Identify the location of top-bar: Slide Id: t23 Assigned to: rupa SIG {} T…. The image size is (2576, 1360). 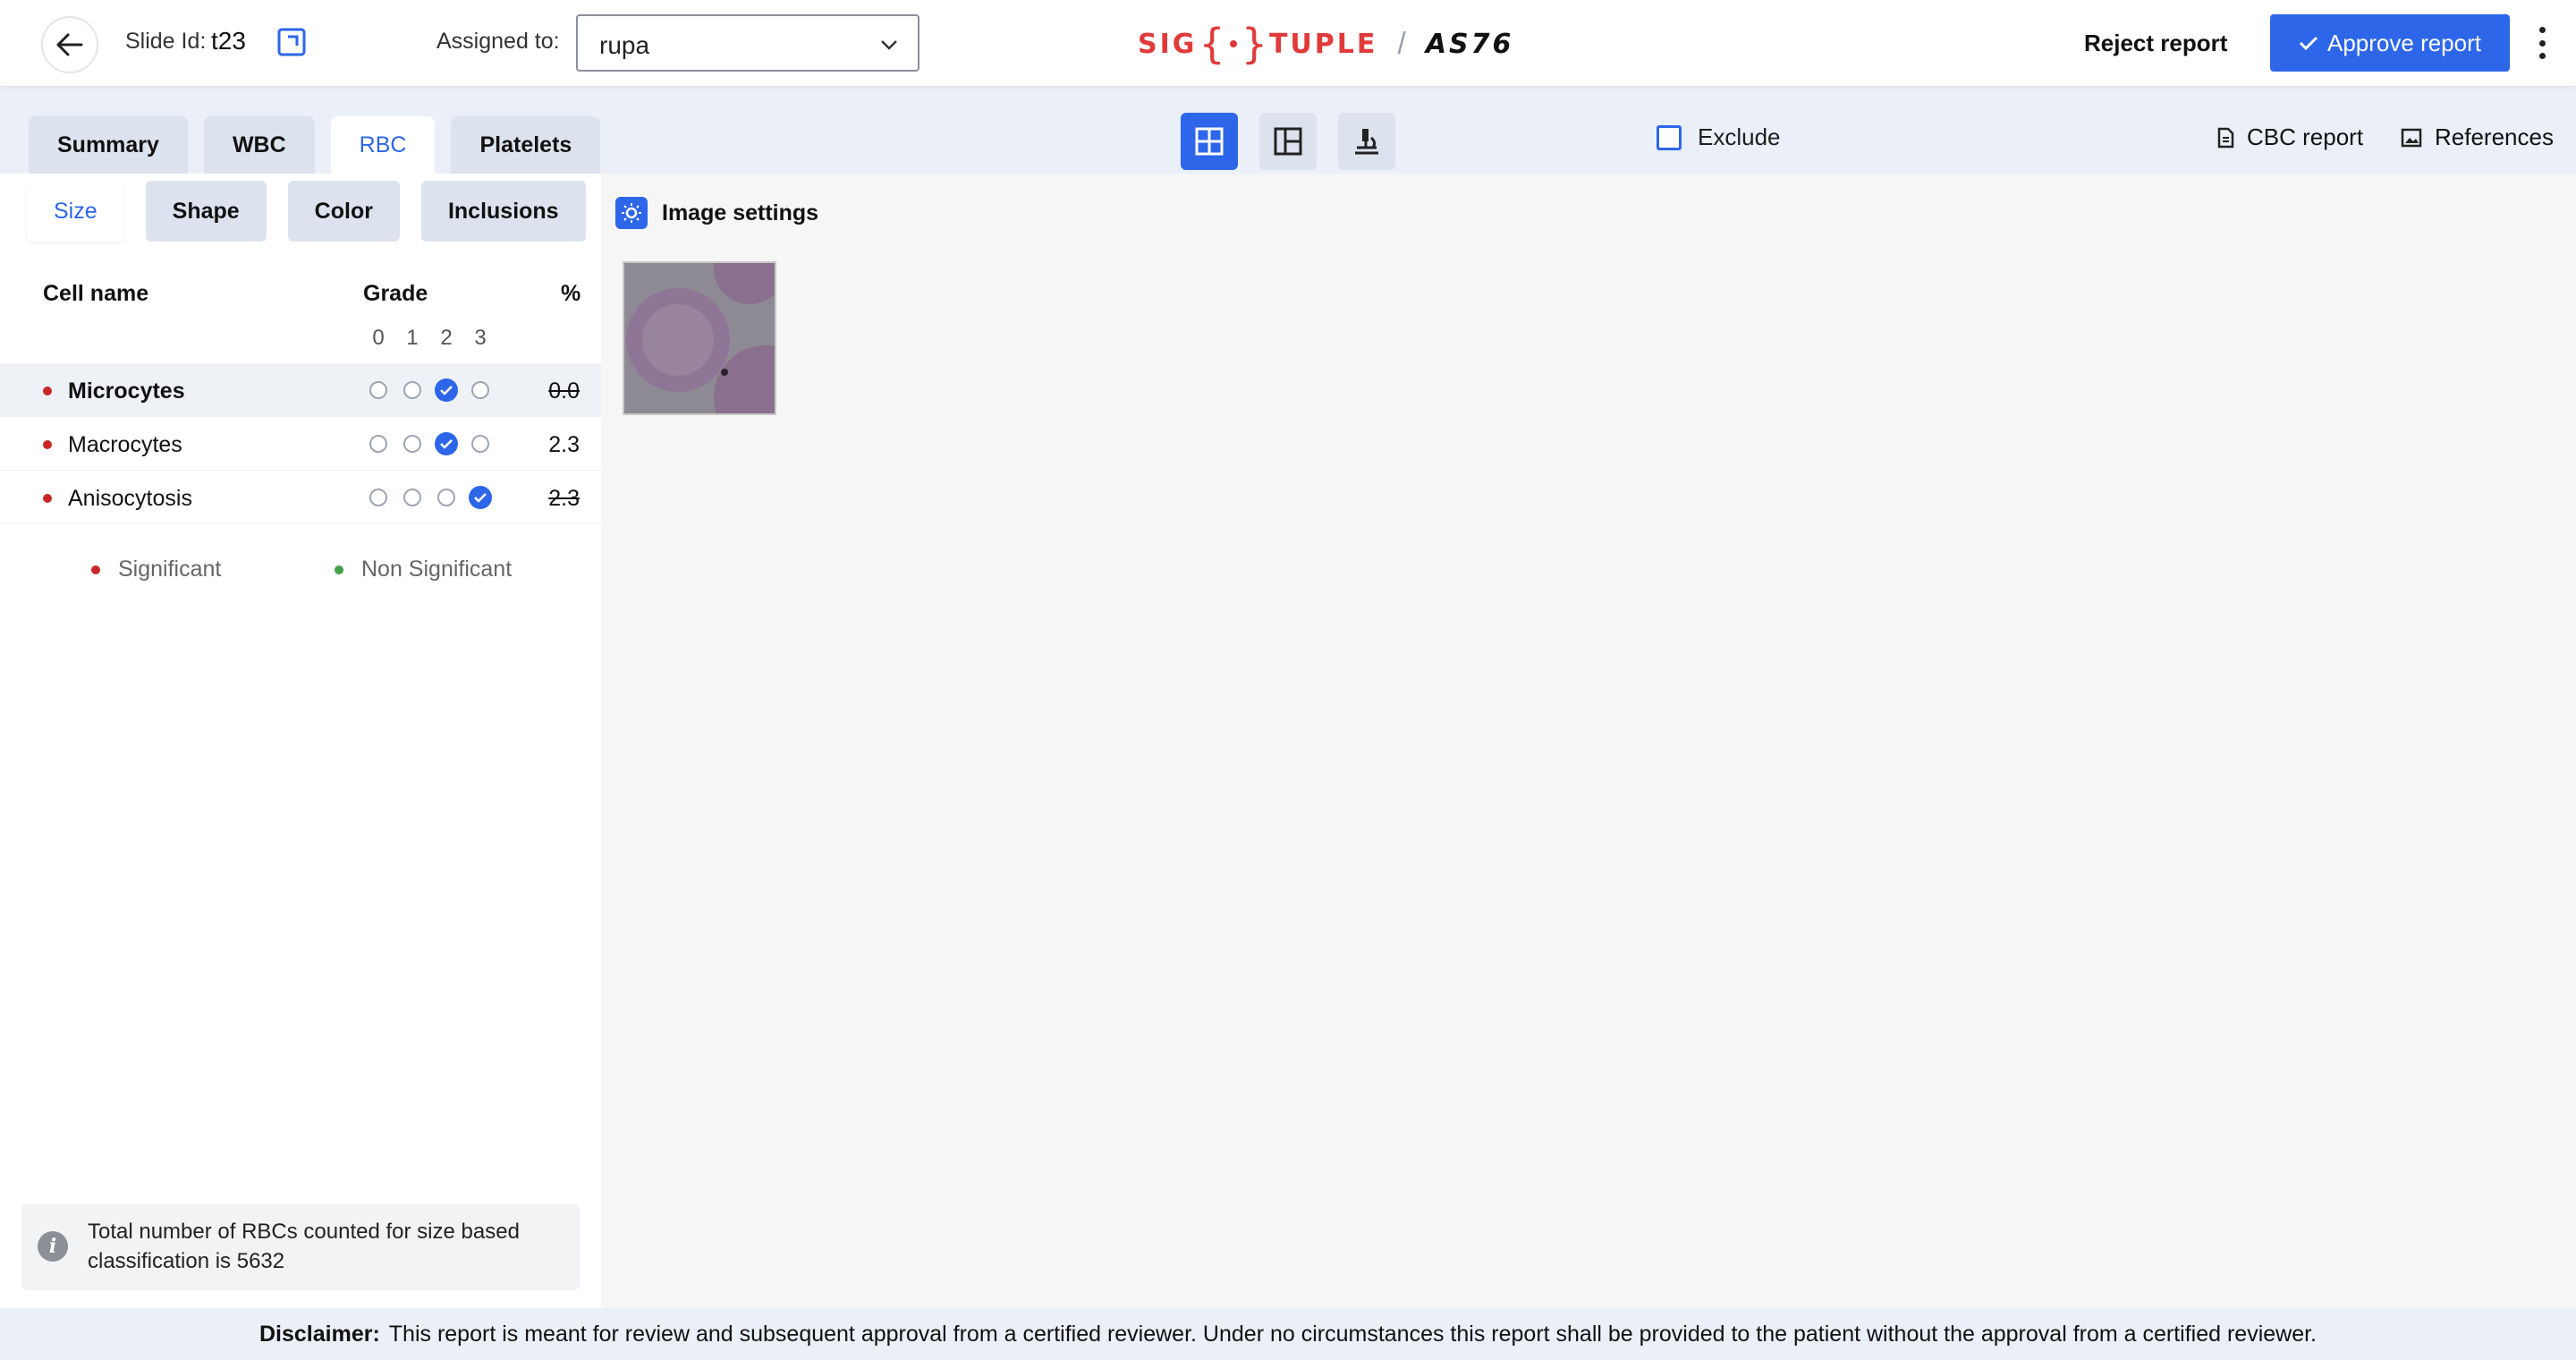
(1288, 43).